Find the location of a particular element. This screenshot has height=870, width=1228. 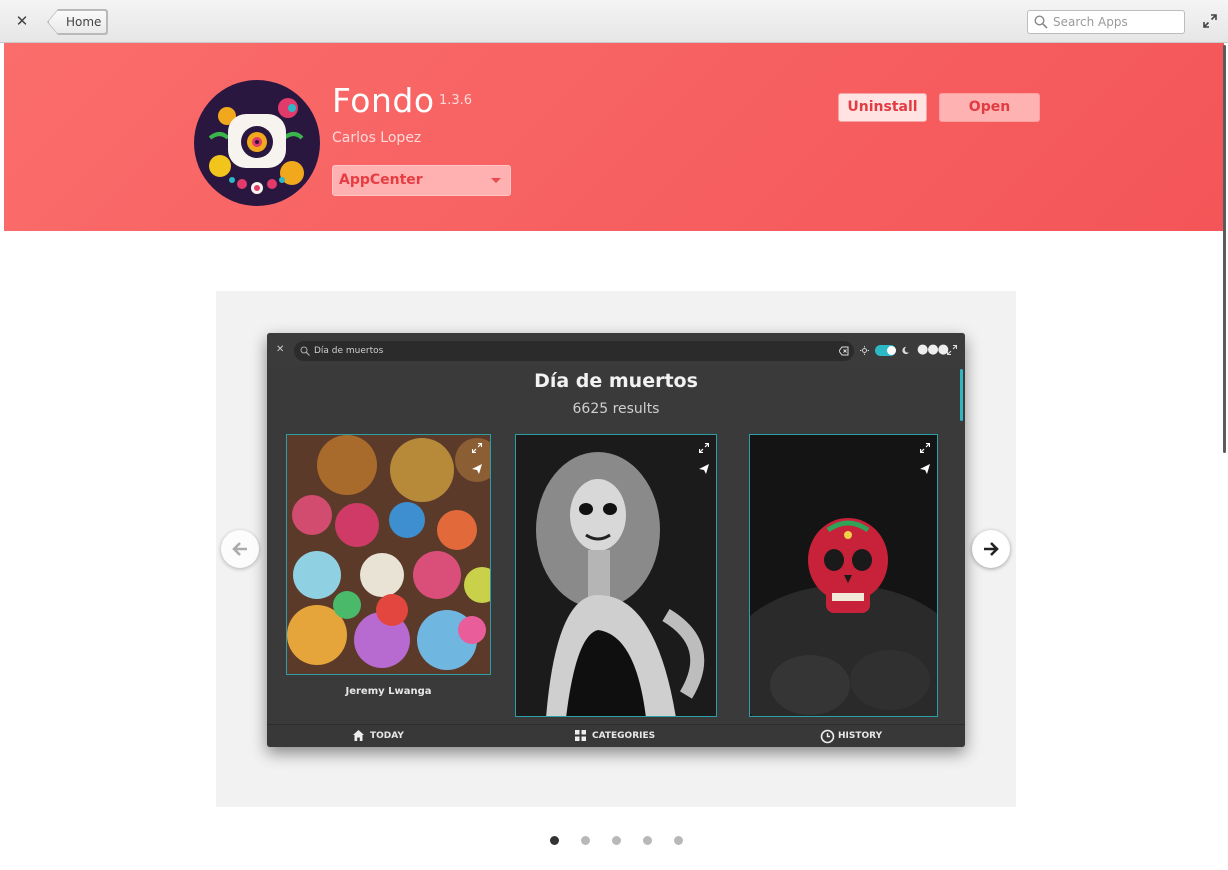

uninstall-button: Uninstall is located at coordinates (882, 107).